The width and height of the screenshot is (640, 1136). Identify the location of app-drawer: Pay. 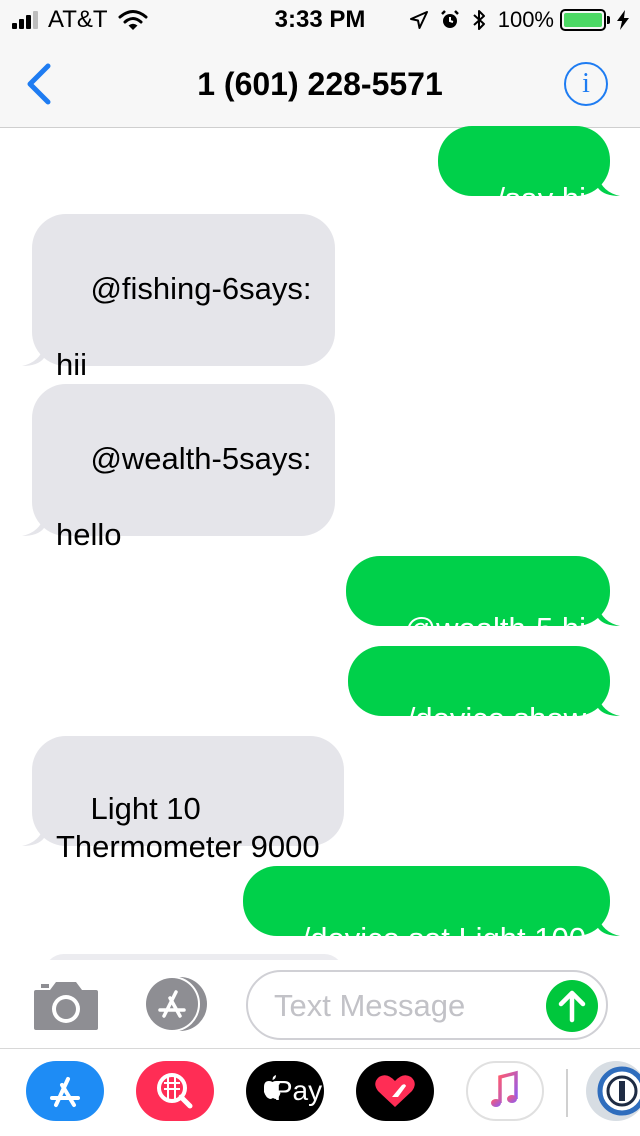
(320, 1092).